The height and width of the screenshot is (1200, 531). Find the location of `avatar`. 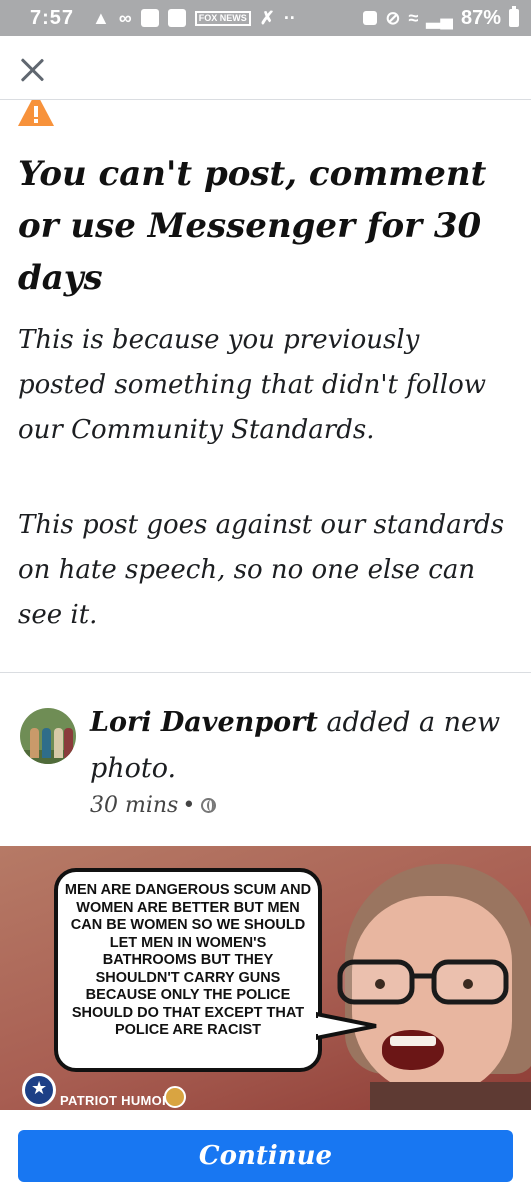

avatar is located at coordinates (48, 736).